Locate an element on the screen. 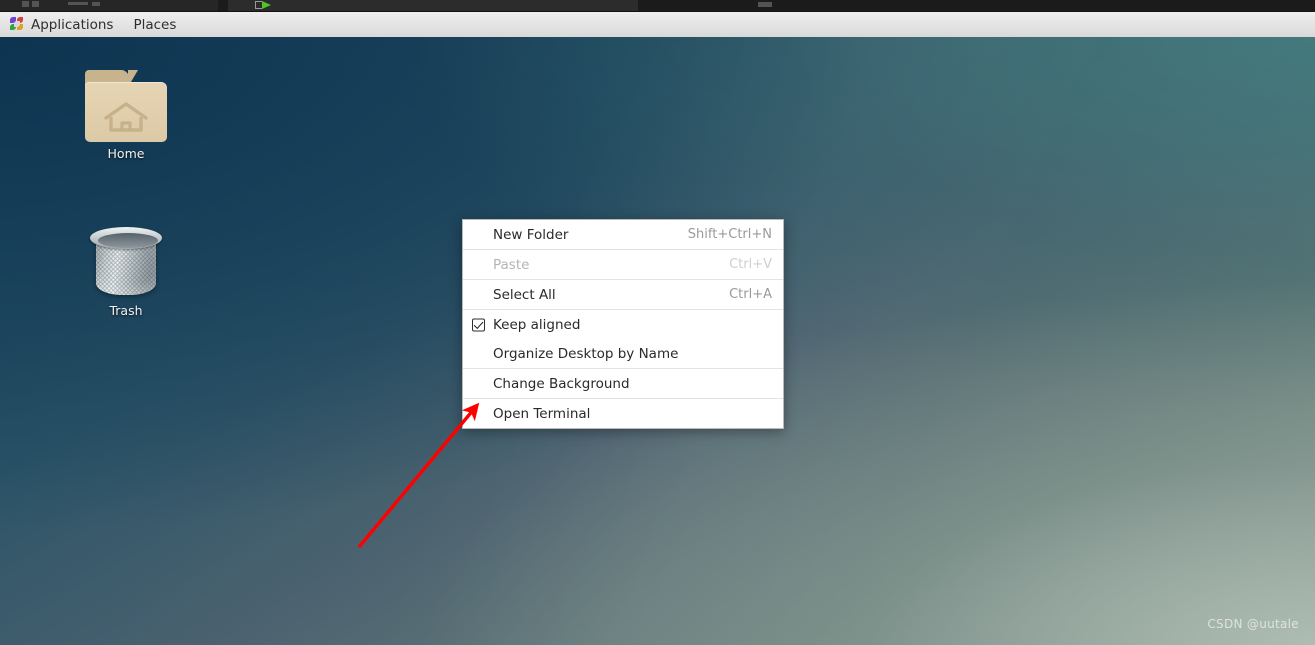 The height and width of the screenshot is (645, 1315). trash-bin-icon is located at coordinates (126, 262).